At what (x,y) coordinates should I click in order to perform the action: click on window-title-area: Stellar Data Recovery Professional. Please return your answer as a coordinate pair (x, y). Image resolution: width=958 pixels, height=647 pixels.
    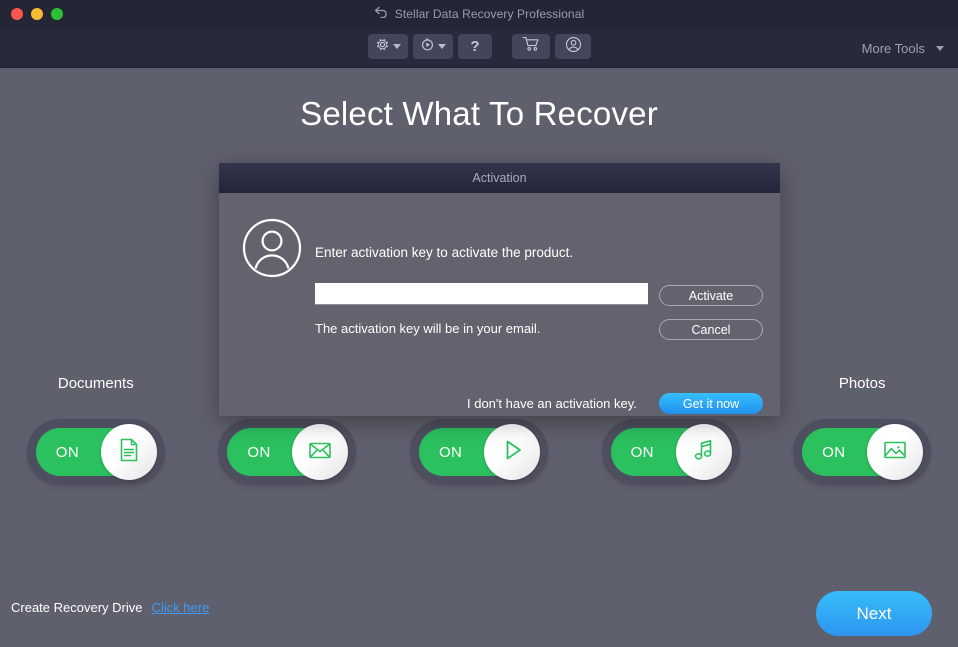
    Looking at the image, I should click on (479, 14).